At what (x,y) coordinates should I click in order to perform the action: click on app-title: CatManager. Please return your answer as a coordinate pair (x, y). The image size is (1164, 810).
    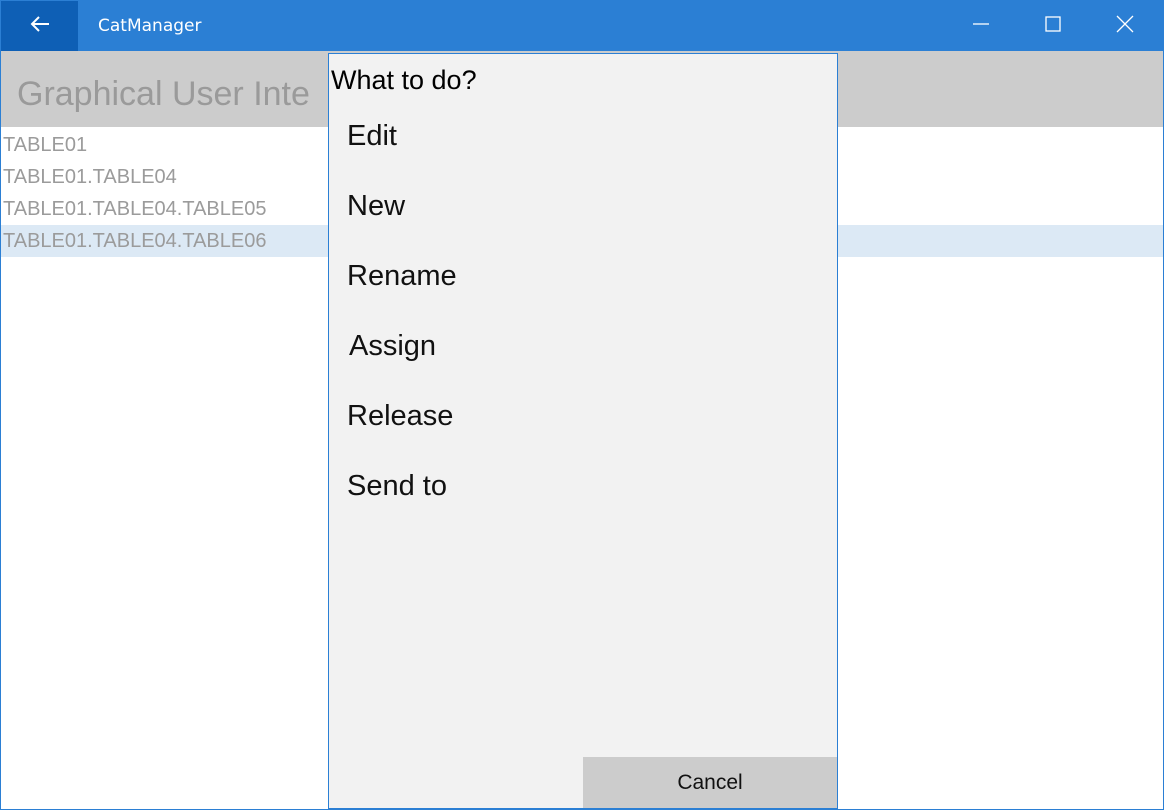
    Looking at the image, I should click on (150, 26).